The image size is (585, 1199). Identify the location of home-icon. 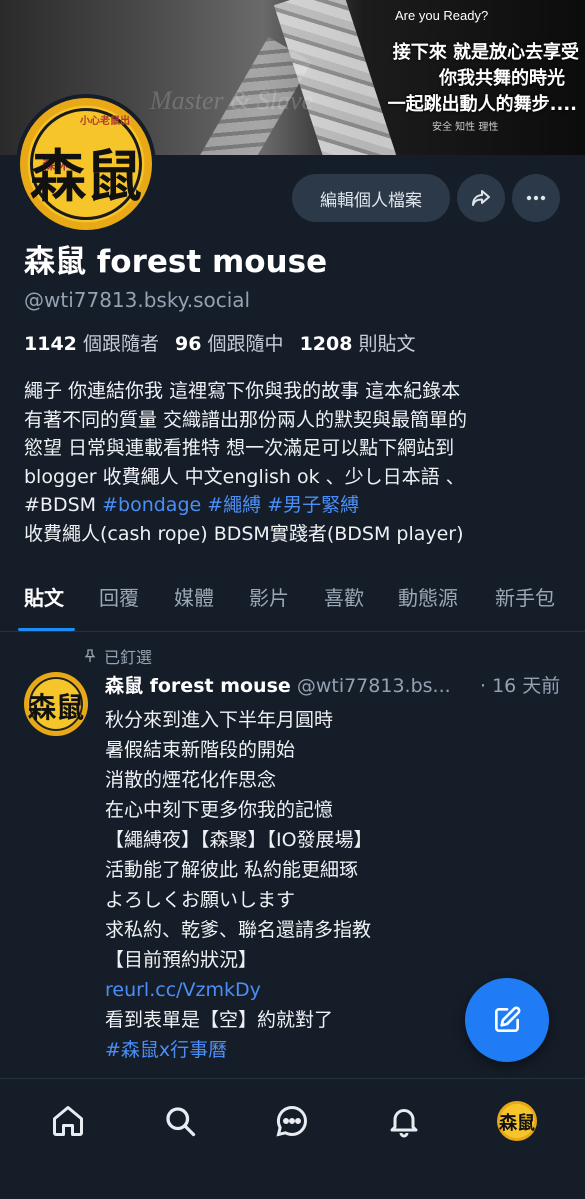
(68, 1121).